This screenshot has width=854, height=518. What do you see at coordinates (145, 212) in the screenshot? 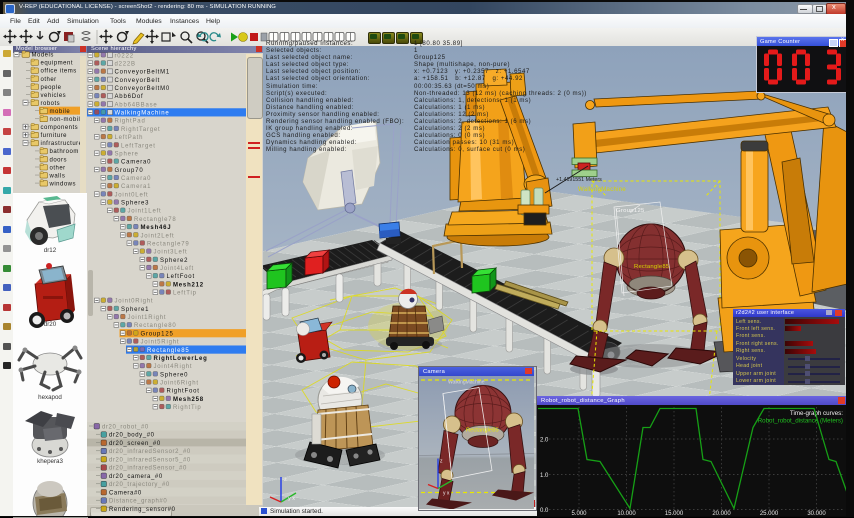
I see `svg-text: Joint1Left` at bounding box center [145, 212].